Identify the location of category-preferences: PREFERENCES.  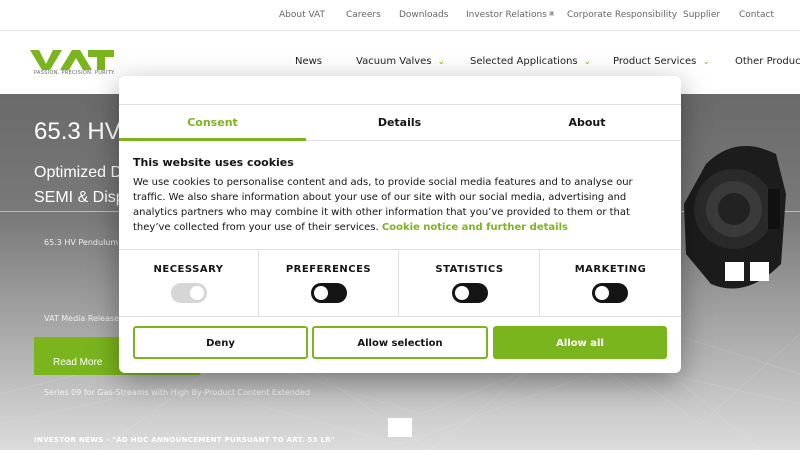
(329, 283).